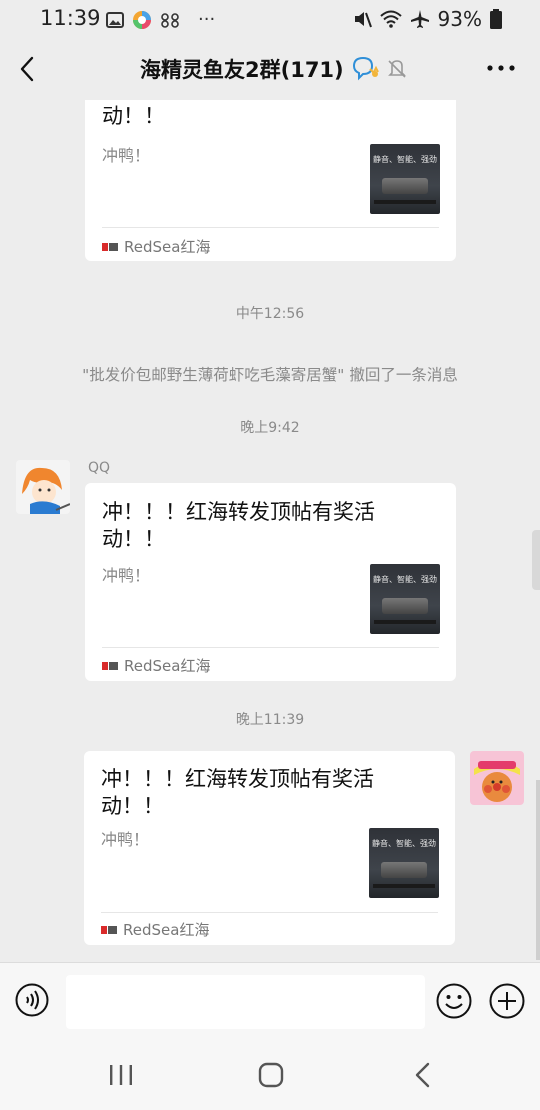 The image size is (540, 1110). What do you see at coordinates (363, 20) in the screenshot?
I see `mute-icon` at bounding box center [363, 20].